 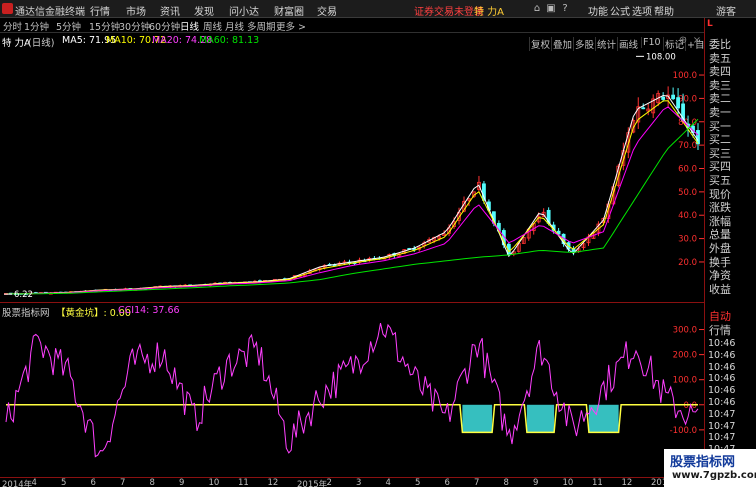 I want to click on menu-news: 资讯, so click(x=170, y=10).